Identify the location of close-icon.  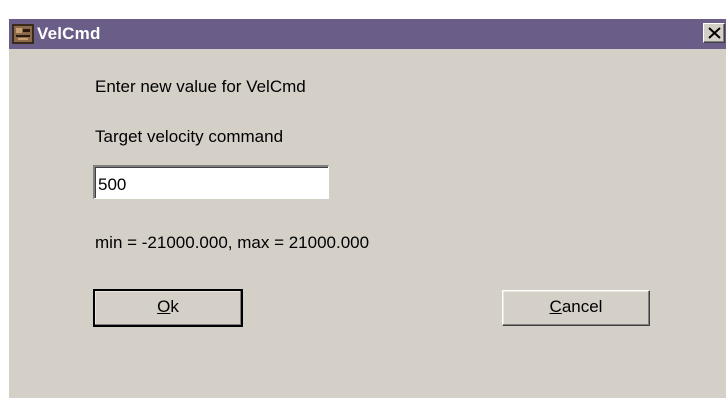
(714, 33).